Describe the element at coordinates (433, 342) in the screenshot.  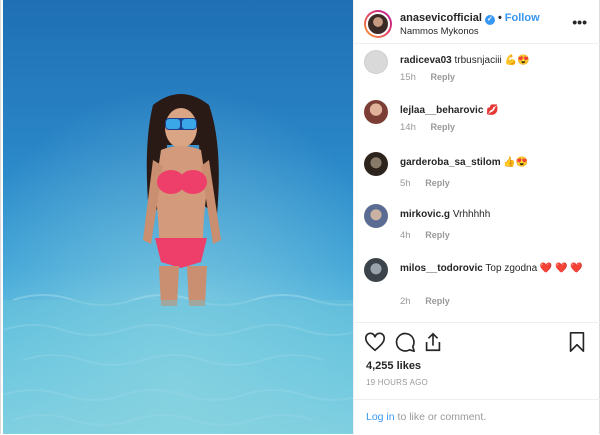
I see `share-icon` at that location.